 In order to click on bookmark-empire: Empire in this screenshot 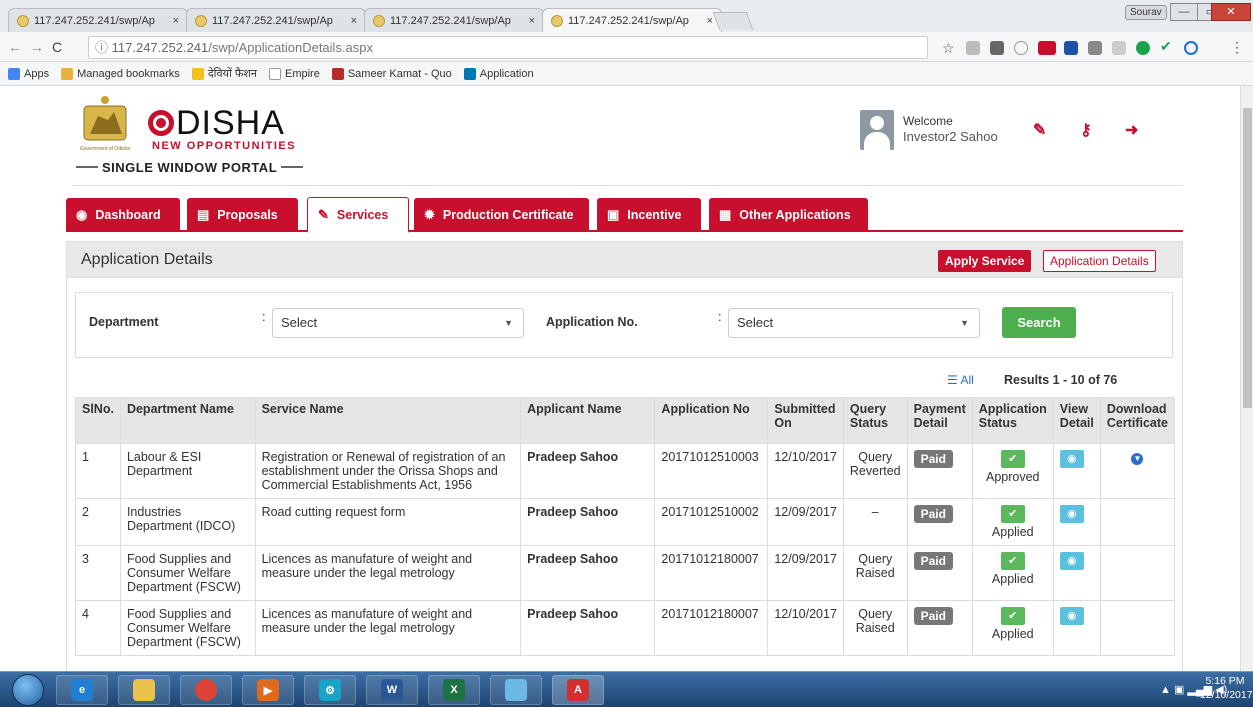, I will do `click(294, 73)`.